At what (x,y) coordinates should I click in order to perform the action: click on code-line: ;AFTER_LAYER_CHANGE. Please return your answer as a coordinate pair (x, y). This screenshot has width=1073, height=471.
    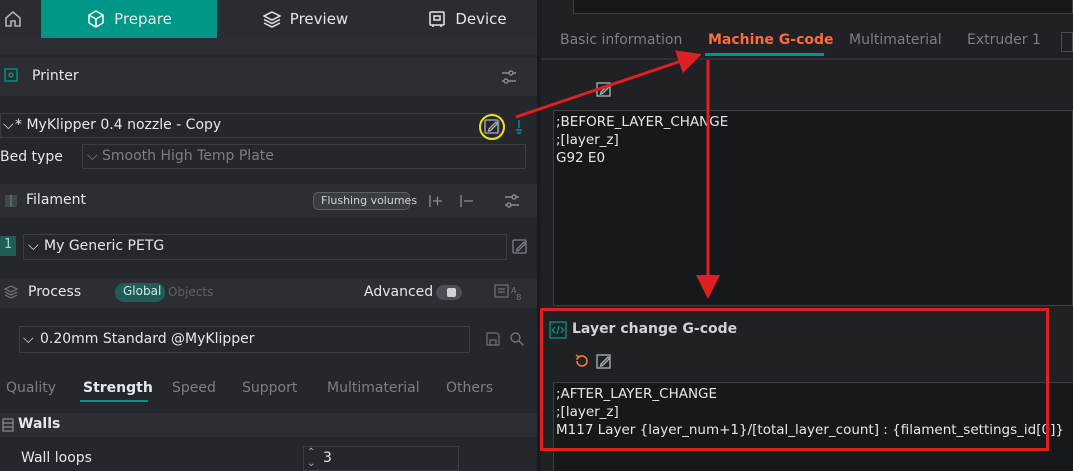
    Looking at the image, I should click on (637, 394).